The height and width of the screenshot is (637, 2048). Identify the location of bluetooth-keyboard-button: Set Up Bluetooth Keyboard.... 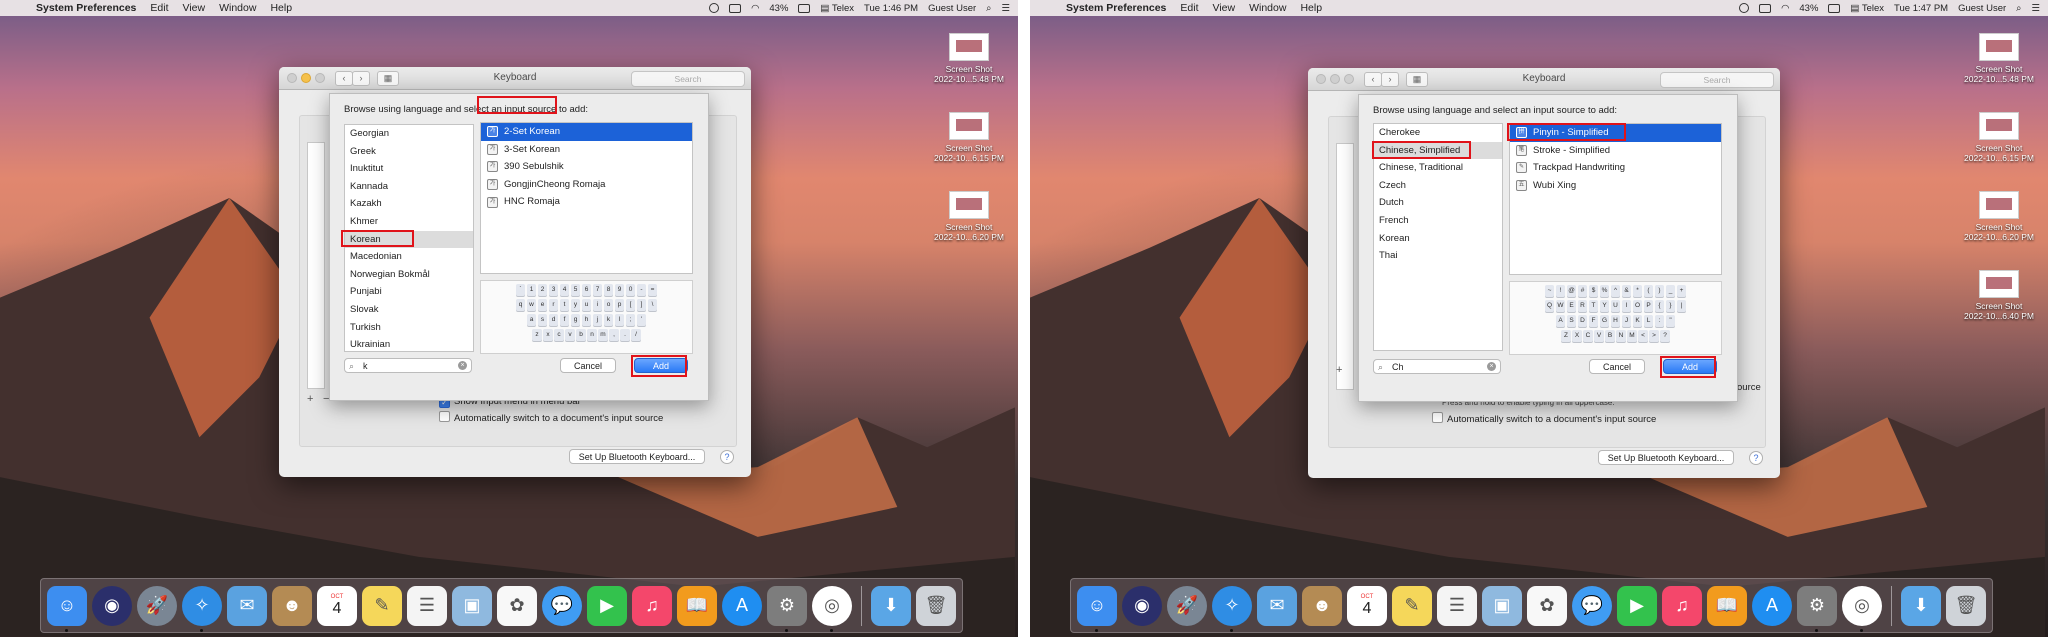
(1666, 457).